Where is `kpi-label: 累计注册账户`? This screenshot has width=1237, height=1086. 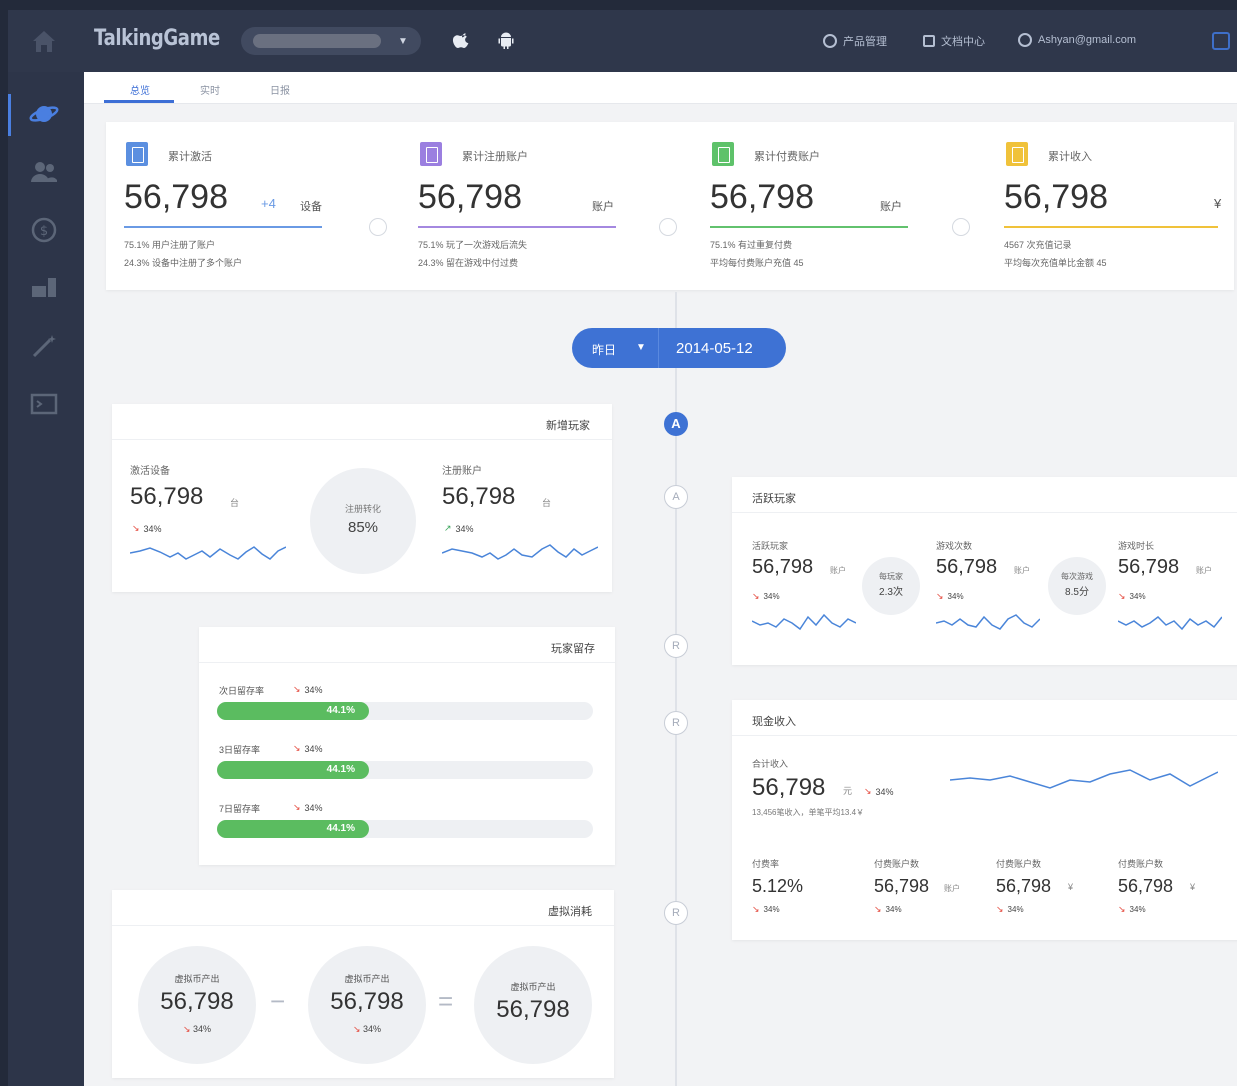
kpi-label: 累计注册账户 is located at coordinates (495, 157).